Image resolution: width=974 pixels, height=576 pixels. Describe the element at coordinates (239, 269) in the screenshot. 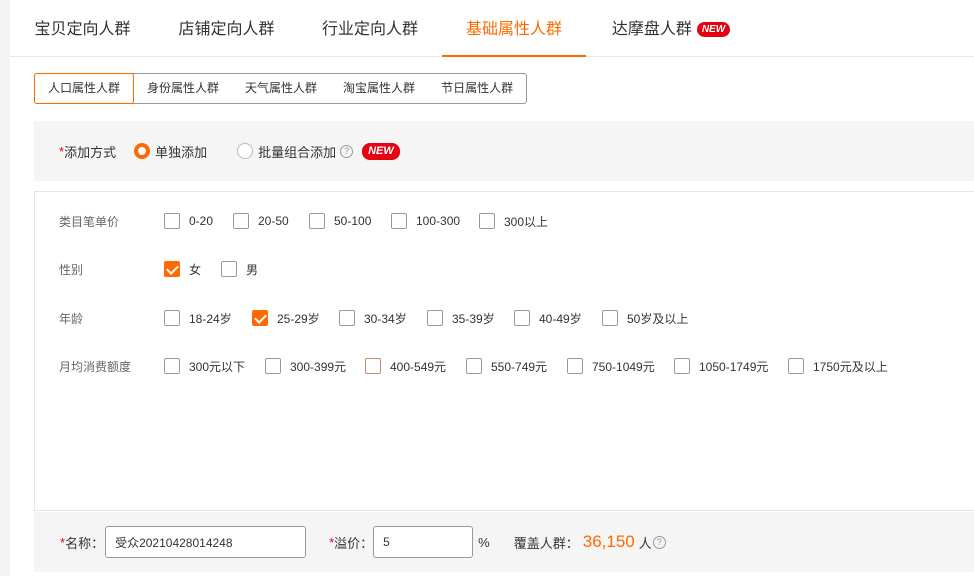

I see `checkbox-gender-male: 男` at that location.